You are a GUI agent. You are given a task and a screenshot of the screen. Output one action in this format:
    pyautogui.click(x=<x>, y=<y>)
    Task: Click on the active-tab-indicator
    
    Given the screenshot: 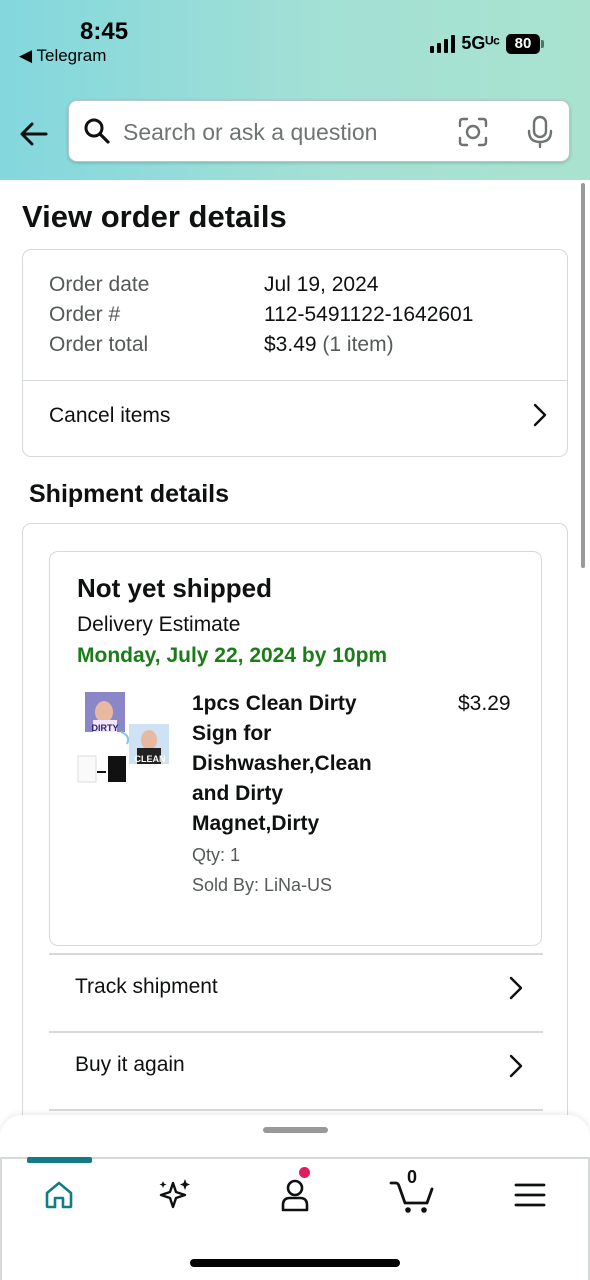 What is the action you would take?
    pyautogui.click(x=59, y=1160)
    